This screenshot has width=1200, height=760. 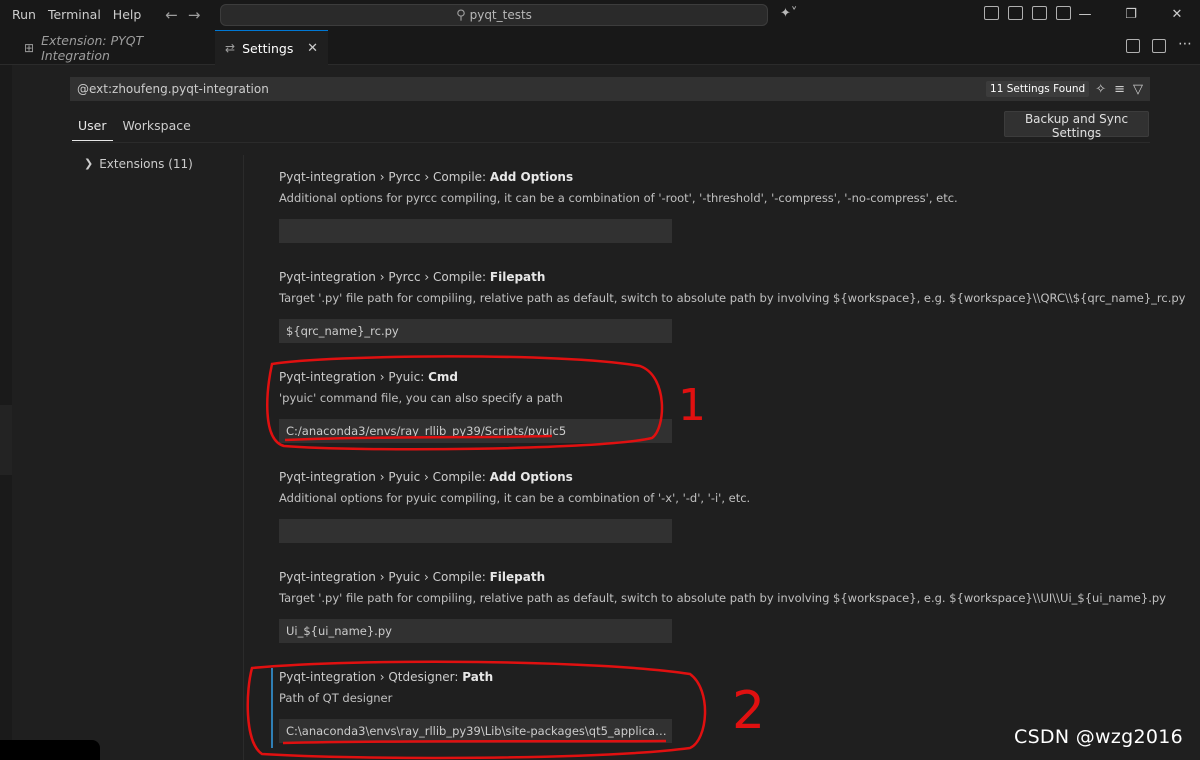 What do you see at coordinates (268, 48) in the screenshot?
I see `tab-settings-label: Settings` at bounding box center [268, 48].